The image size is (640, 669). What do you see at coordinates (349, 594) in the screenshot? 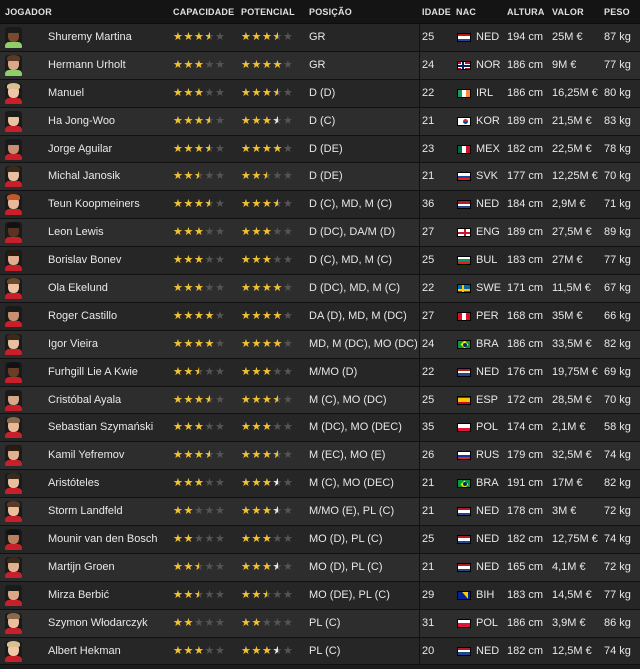
I see `position-text: MO (DE), PL (C)` at bounding box center [349, 594].